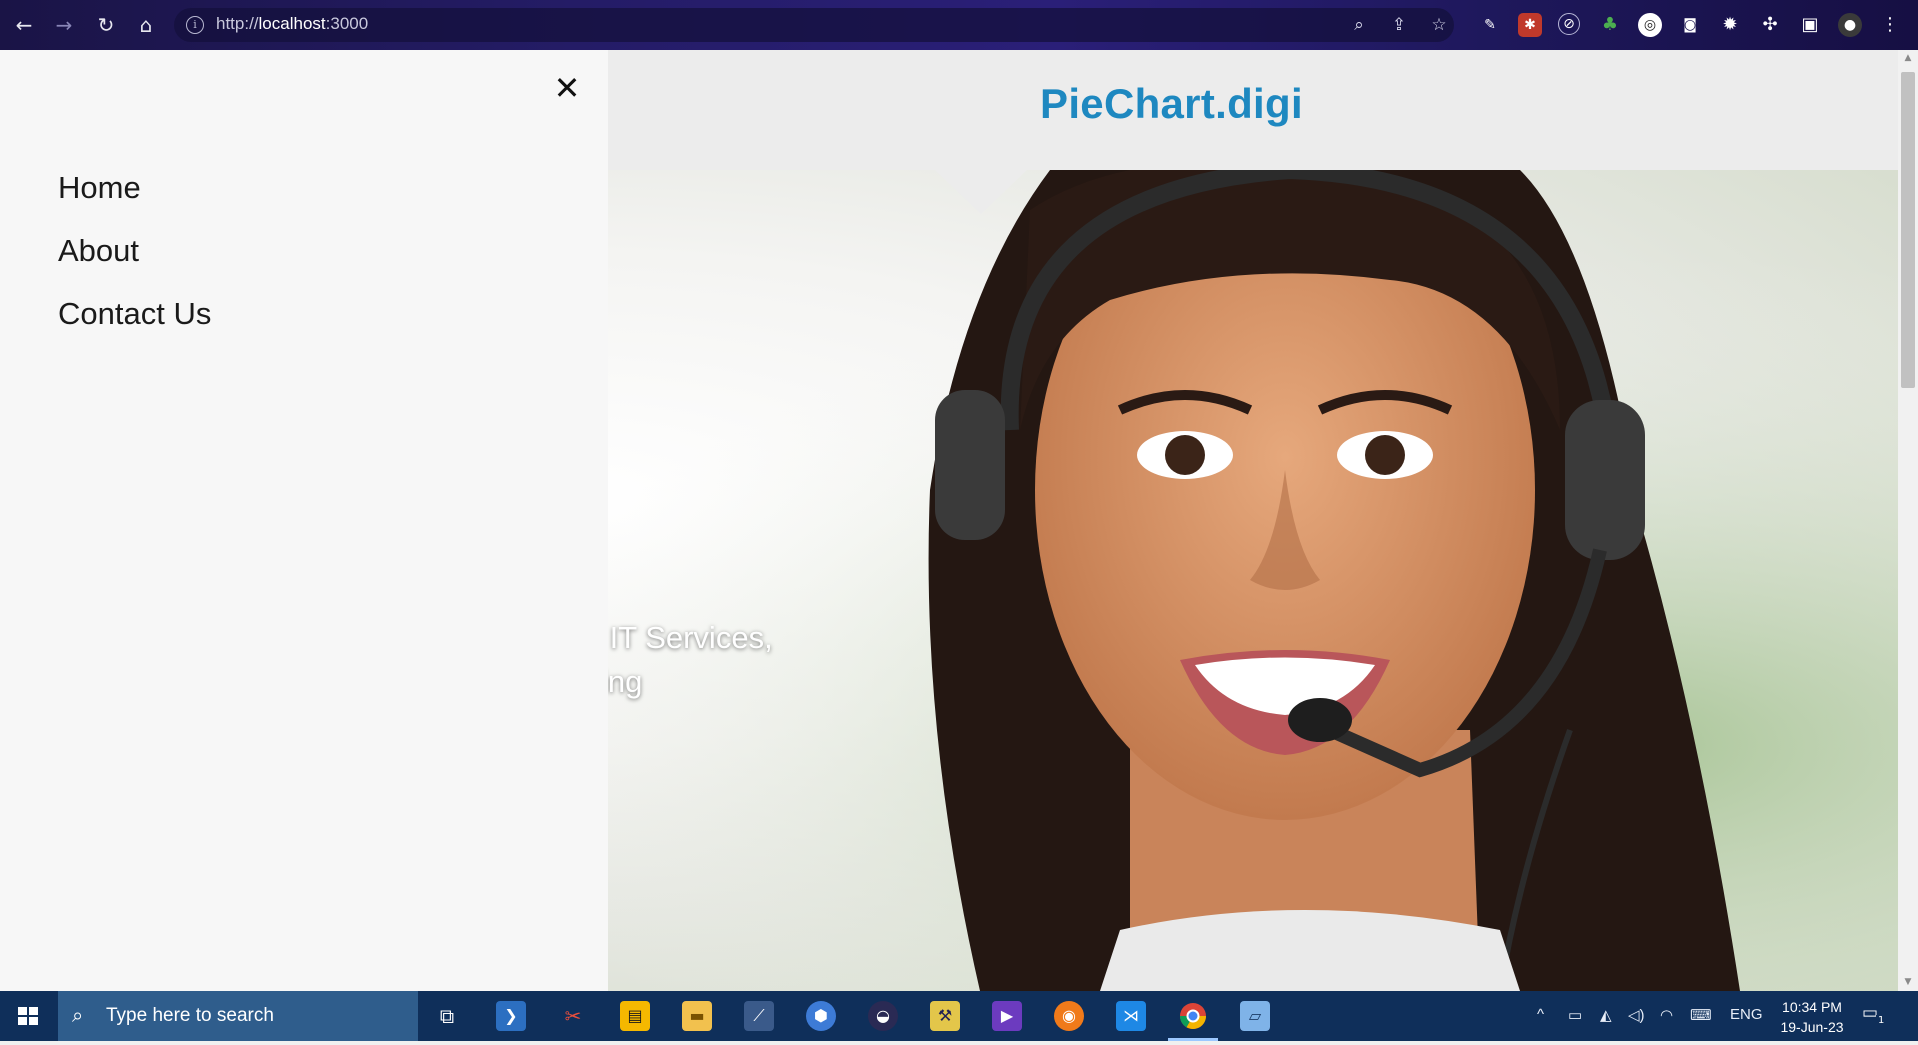 The image size is (1918, 1045). What do you see at coordinates (134, 314) in the screenshot?
I see `nav-item-contact-us: Contact Us` at bounding box center [134, 314].